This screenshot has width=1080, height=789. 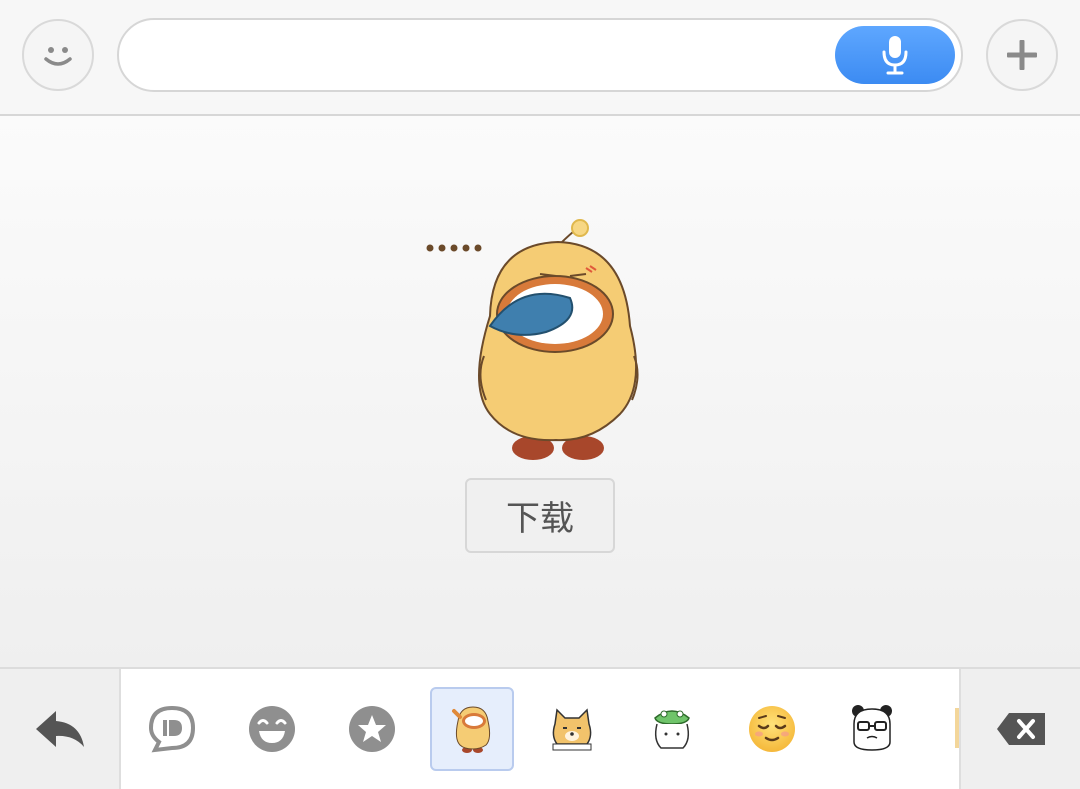 I want to click on grinning-face-icon, so click(x=272, y=729).